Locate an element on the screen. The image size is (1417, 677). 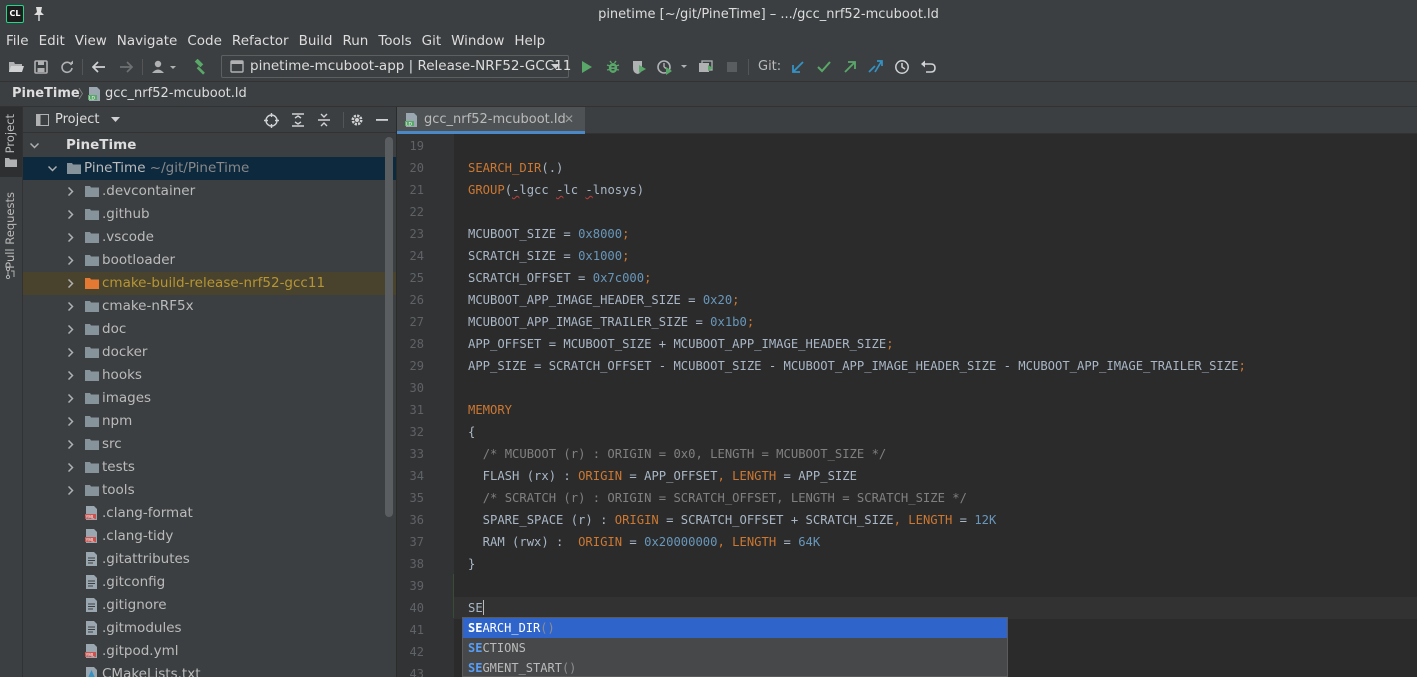
project-scrollbar is located at coordinates (389, 327).